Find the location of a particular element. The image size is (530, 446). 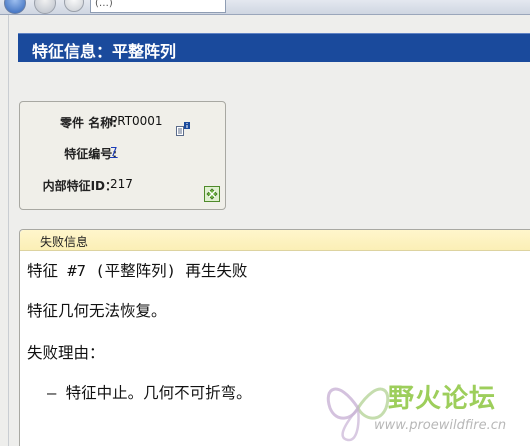

failure-header-text: 失败信息 is located at coordinates (64, 242).